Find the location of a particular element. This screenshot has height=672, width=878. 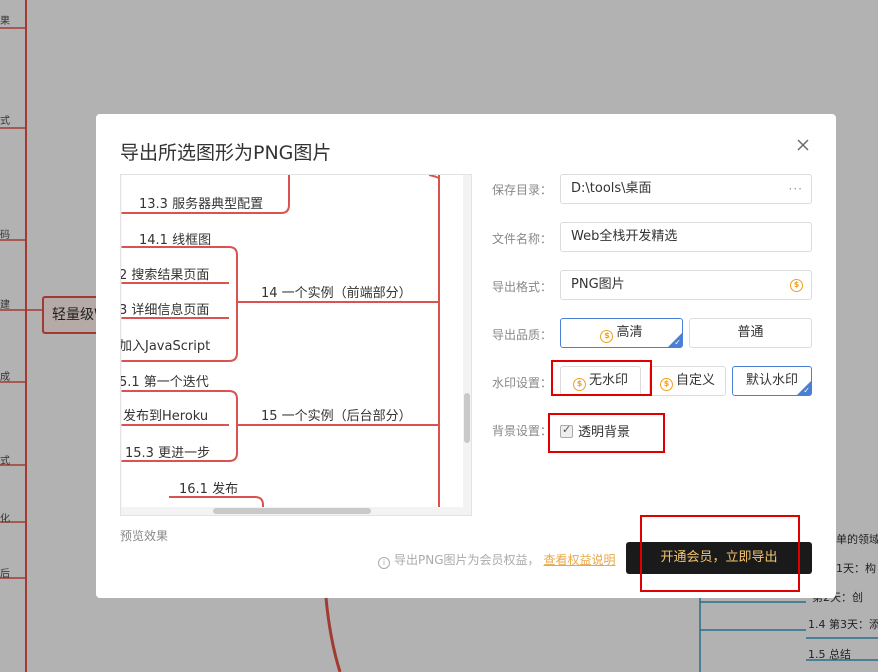

member-info: i 导出PNG图片为会员权益， 查看权益说明 is located at coordinates (497, 560).